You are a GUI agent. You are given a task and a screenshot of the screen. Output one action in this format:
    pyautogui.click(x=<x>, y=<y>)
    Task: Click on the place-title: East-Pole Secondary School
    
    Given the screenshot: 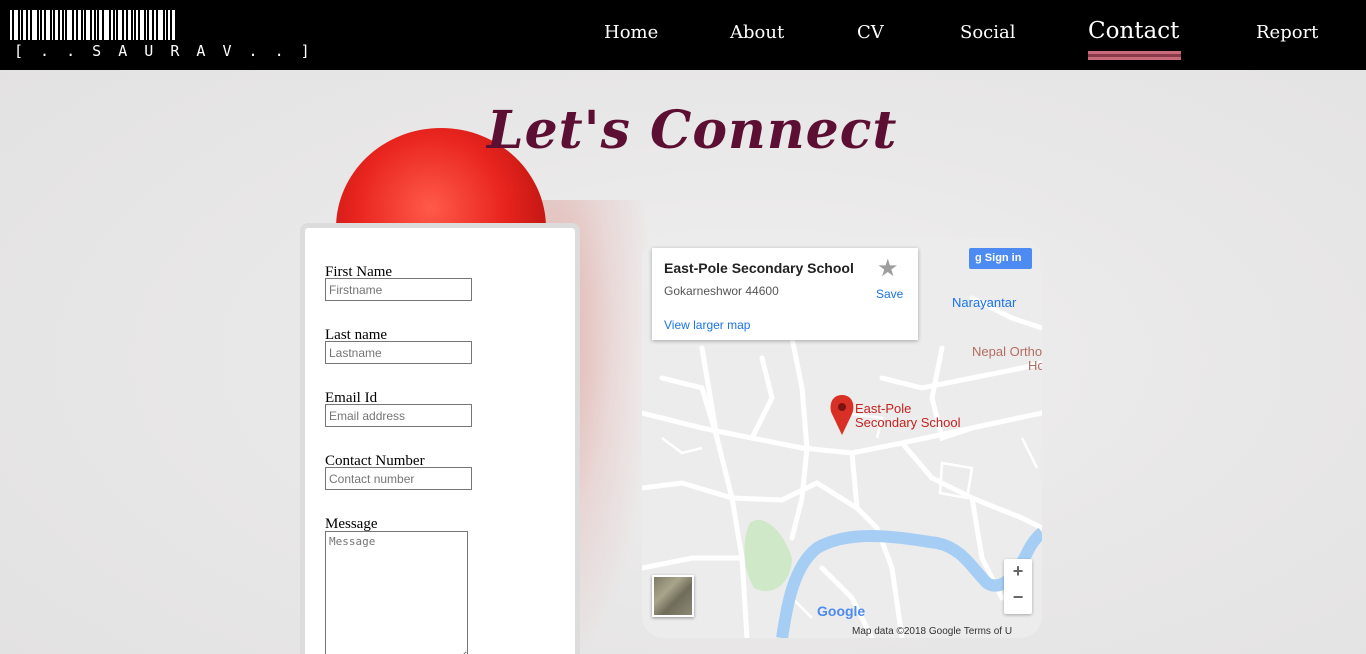 What is the action you would take?
    pyautogui.click(x=759, y=268)
    